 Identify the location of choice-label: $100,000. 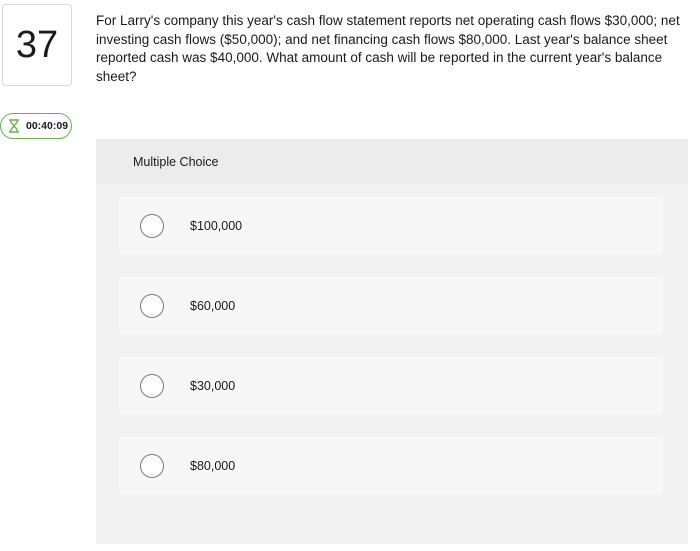
(216, 226).